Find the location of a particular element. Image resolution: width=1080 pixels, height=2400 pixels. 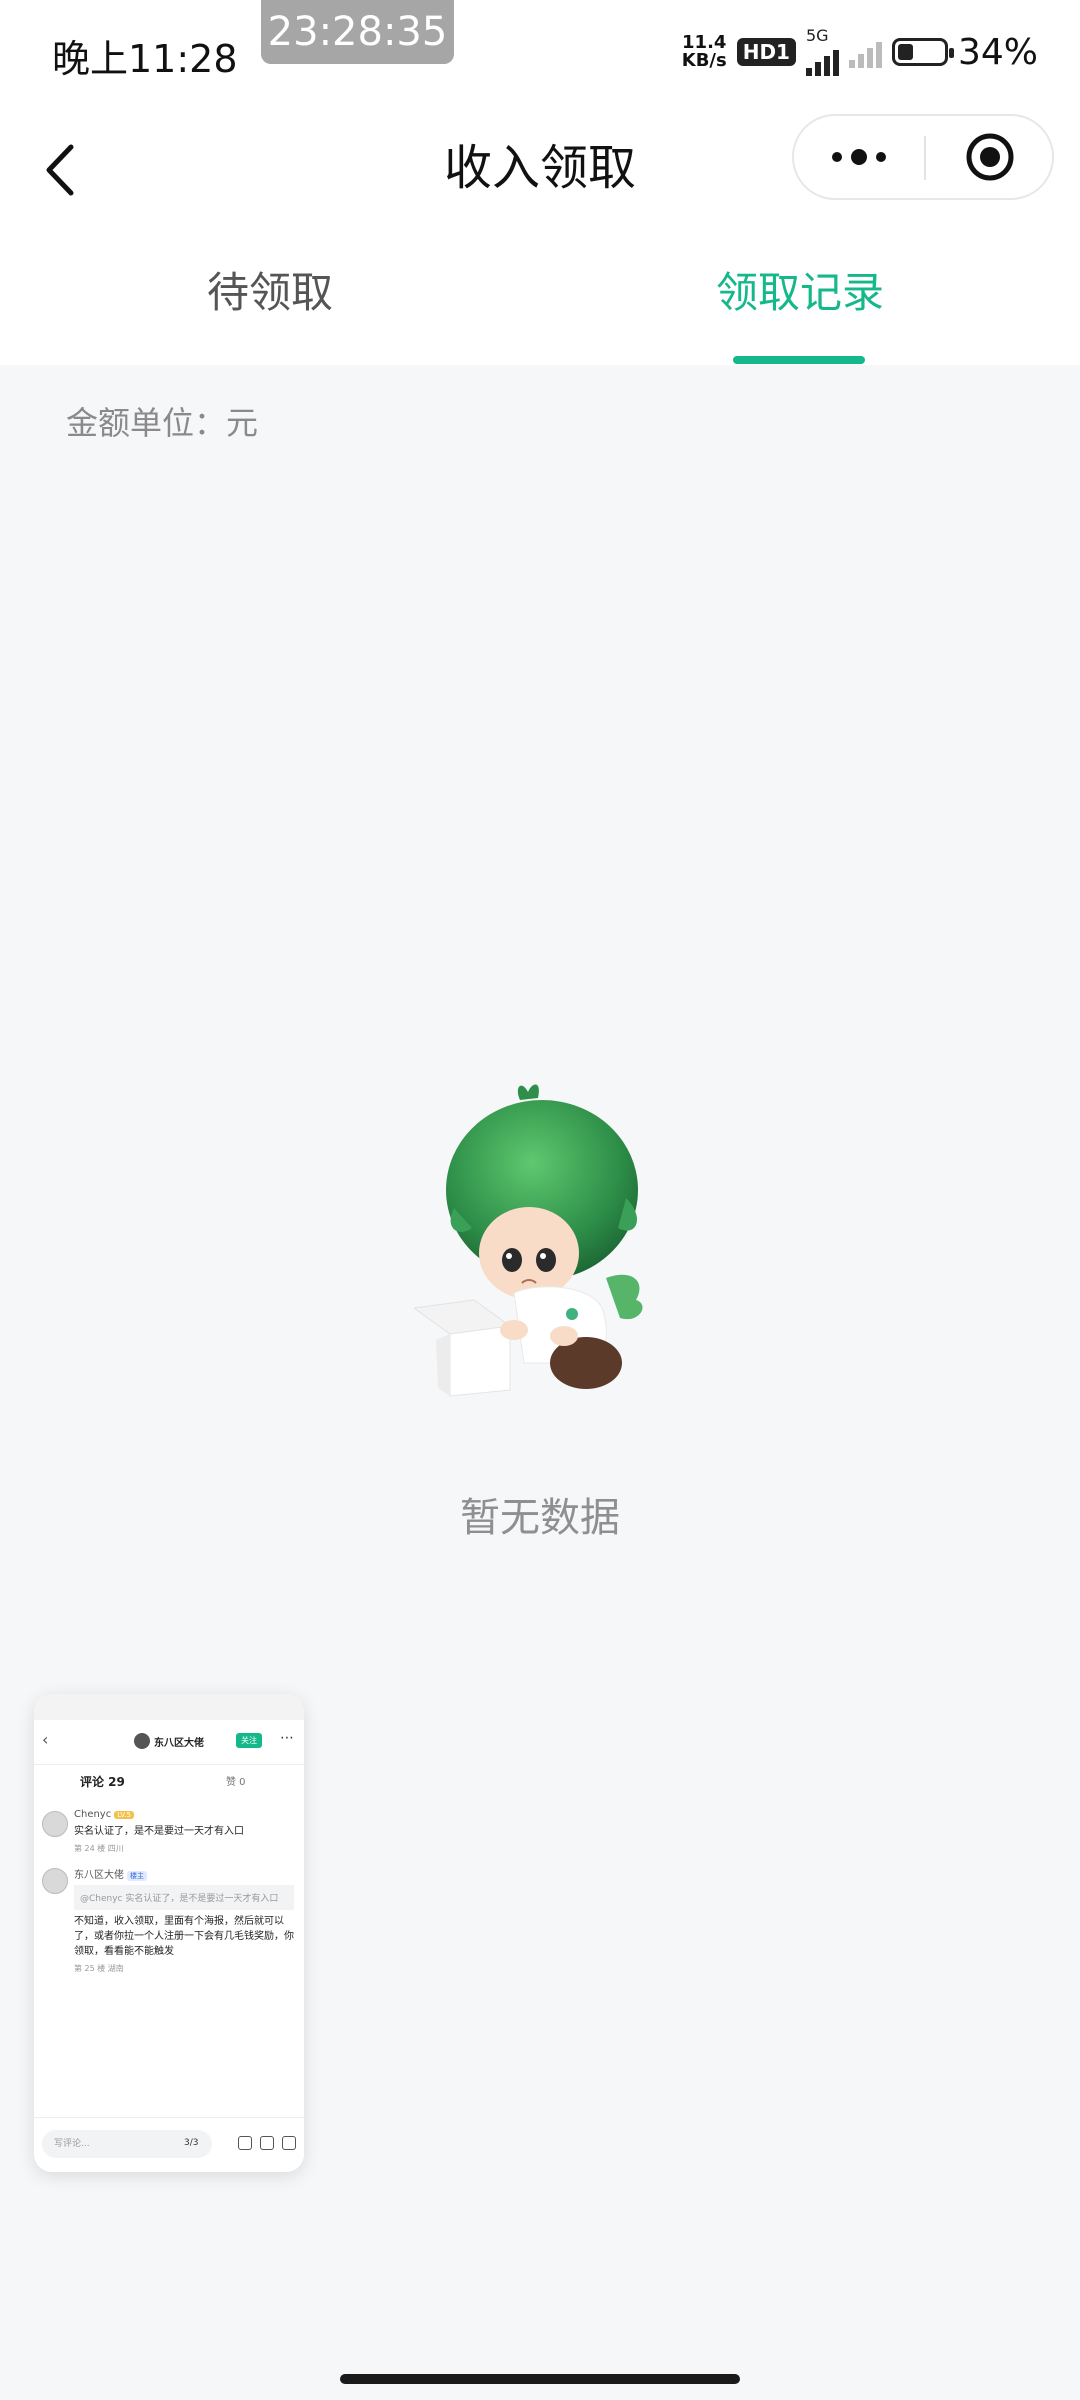

miniprogram-capsule is located at coordinates (923, 157).